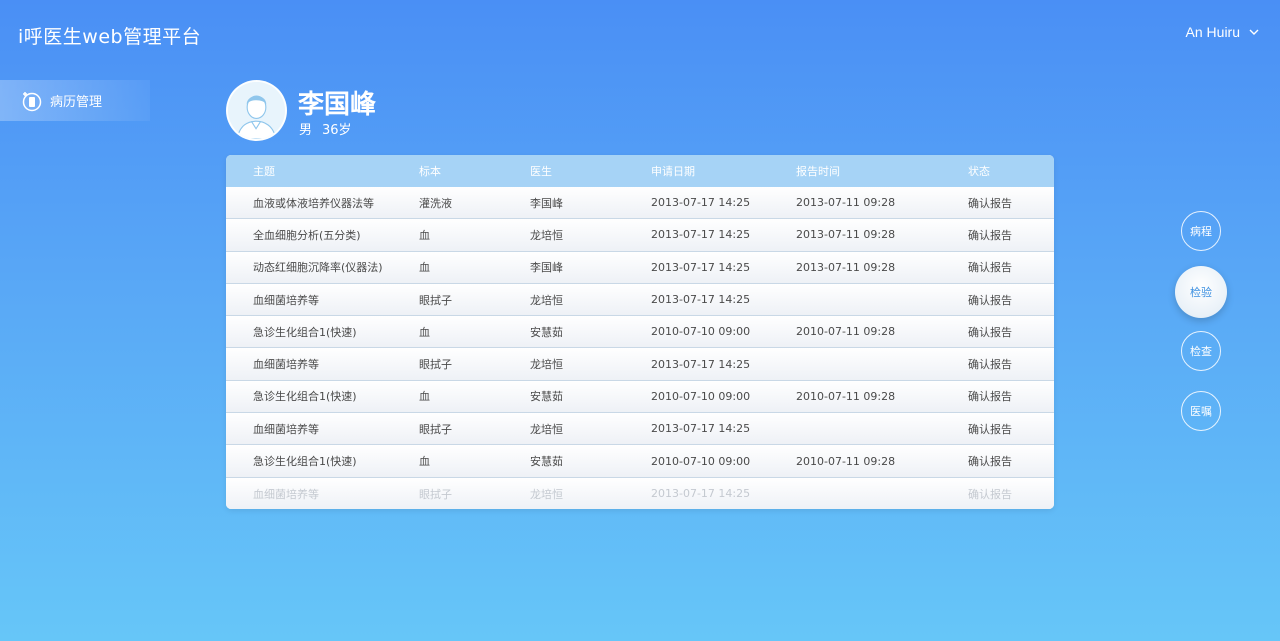  What do you see at coordinates (979, 171) in the screenshot?
I see `header-status: 状态` at bounding box center [979, 171].